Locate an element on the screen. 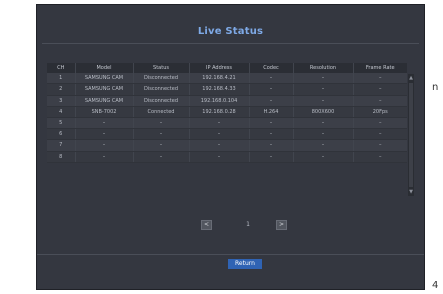 The width and height of the screenshot is (443, 294). table-row: 8 – – – – – – is located at coordinates (227, 157).